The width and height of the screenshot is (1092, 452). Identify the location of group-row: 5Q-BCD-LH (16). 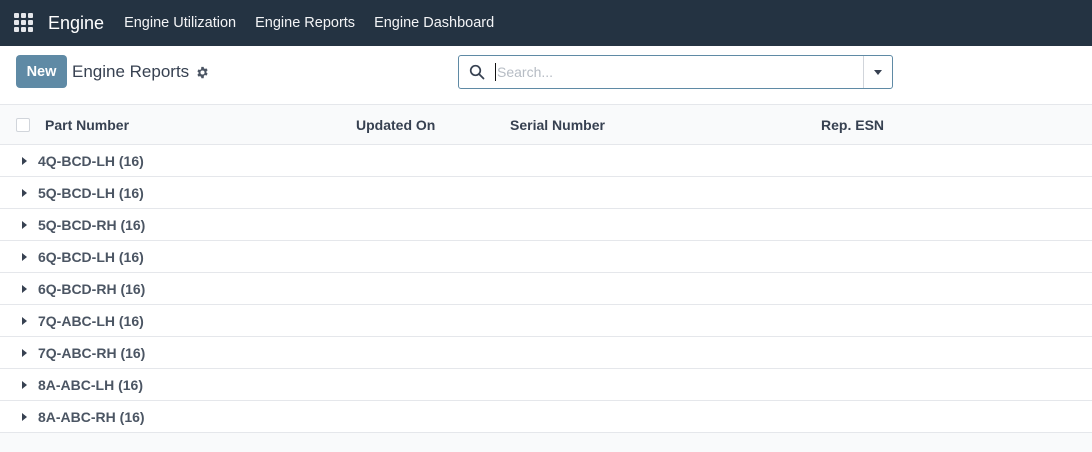
(546, 193).